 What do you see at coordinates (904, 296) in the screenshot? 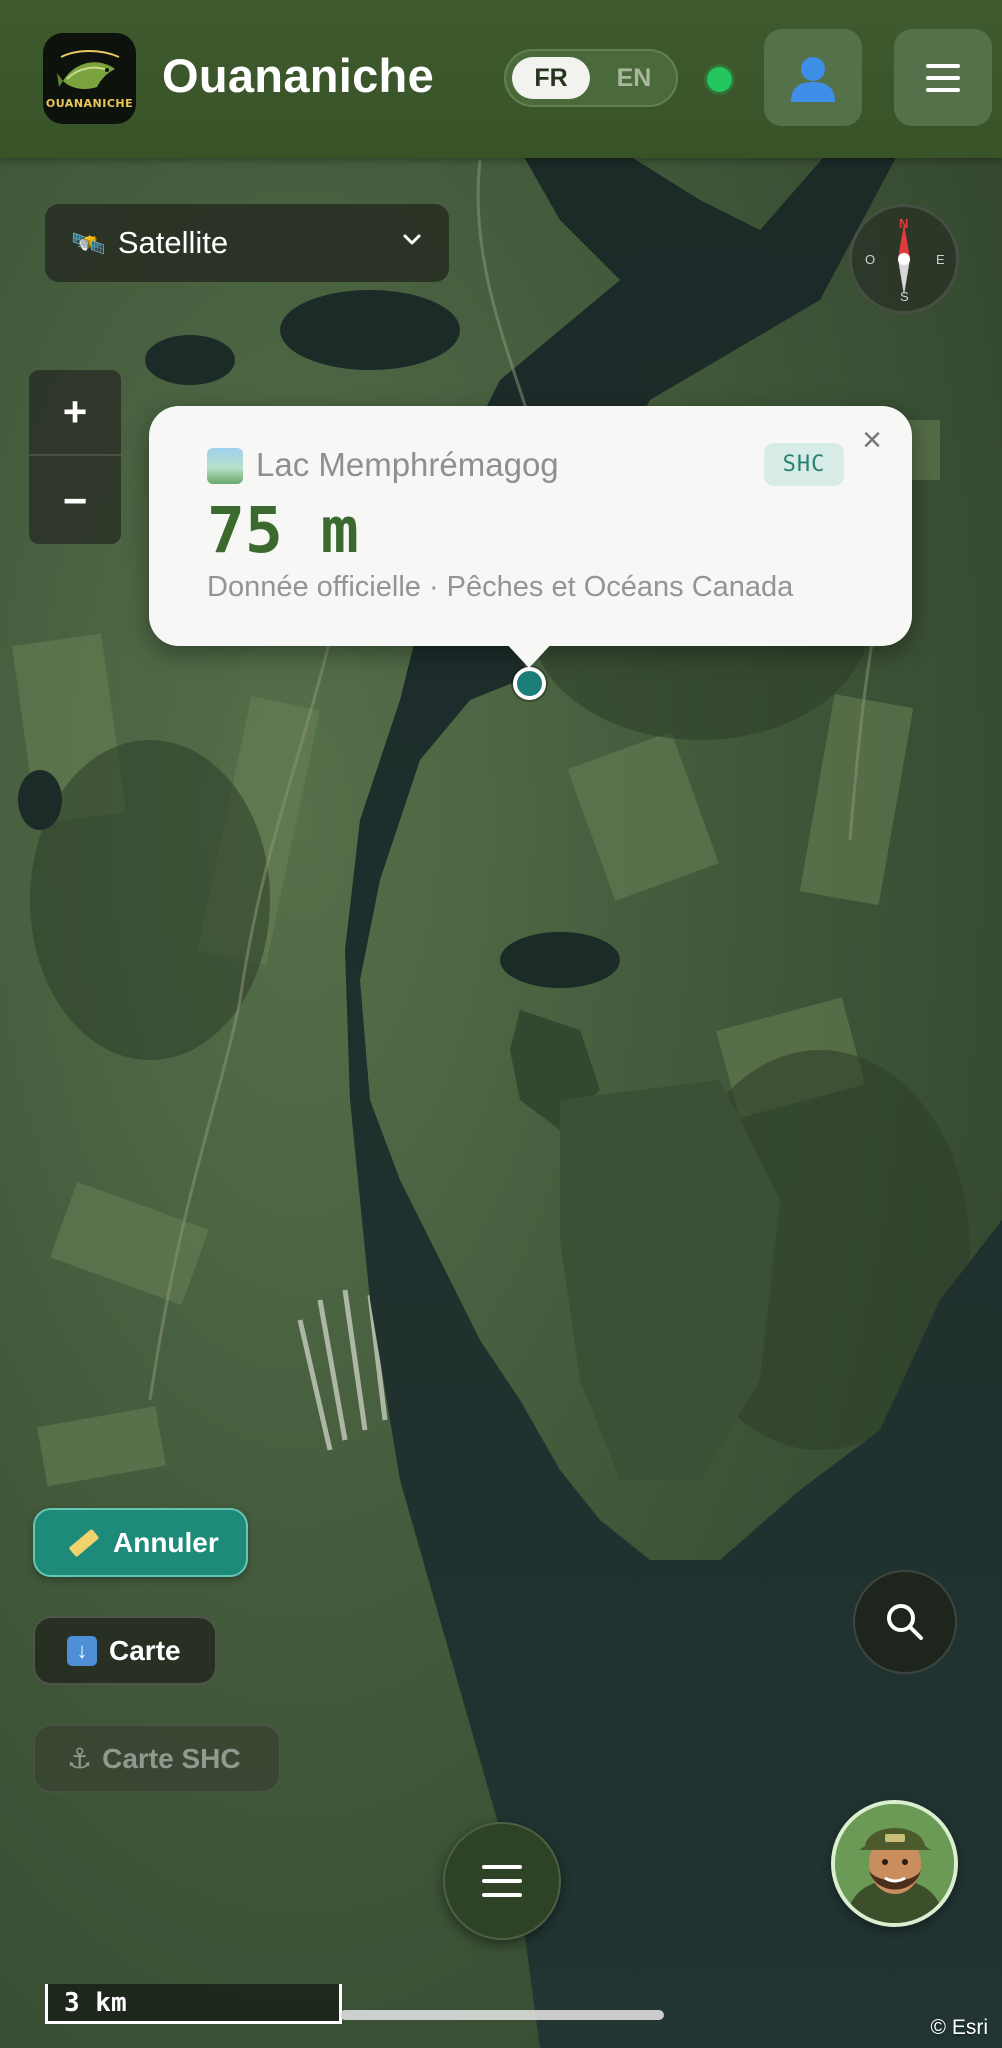
I see `compass-s: S` at bounding box center [904, 296].